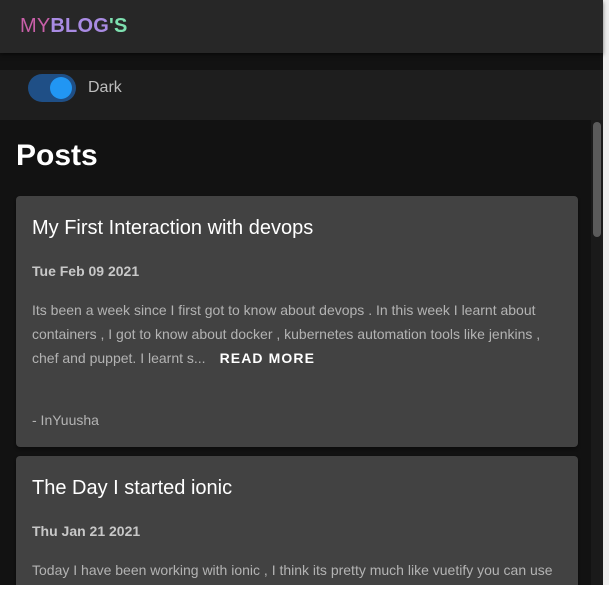  Describe the element at coordinates (301, 95) in the screenshot. I see `theme-toggle-bar: Dark` at that location.